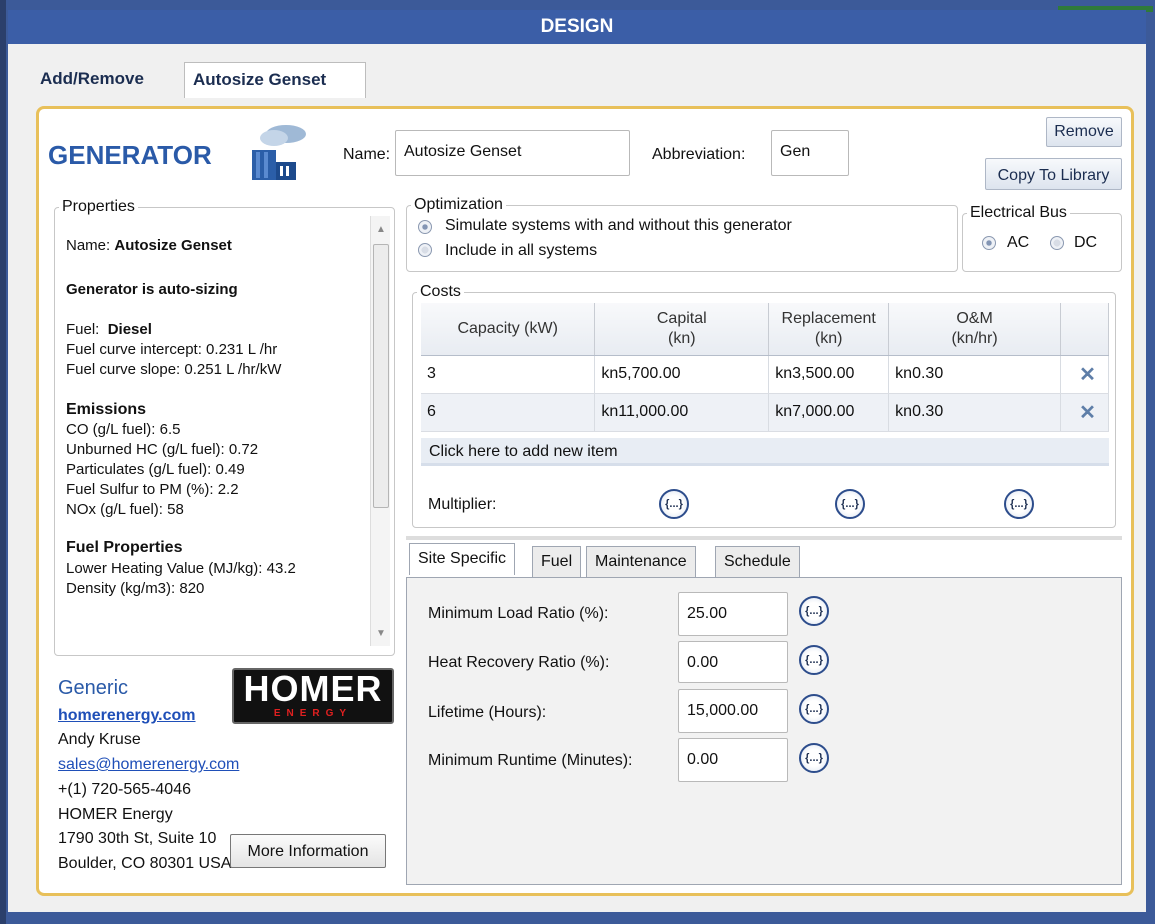 The width and height of the screenshot is (1155, 924). What do you see at coordinates (127, 716) in the screenshot?
I see `website-link: homerenergy.com` at bounding box center [127, 716].